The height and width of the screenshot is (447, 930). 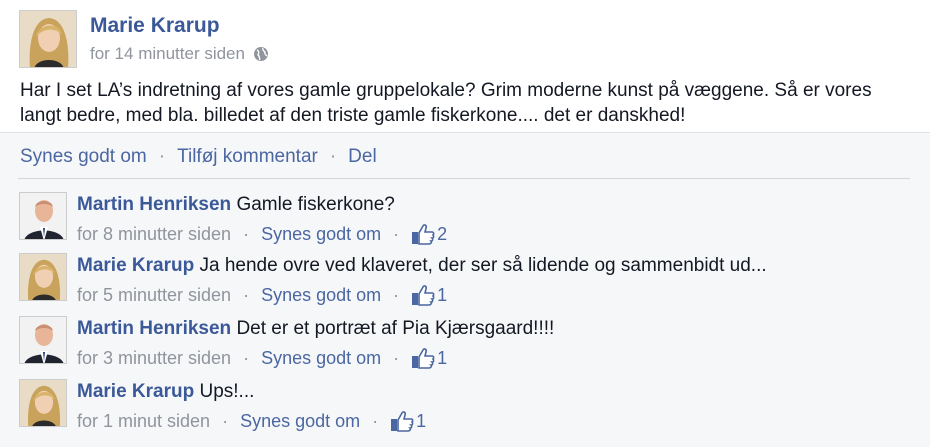 I want to click on comment-meta: for 5 minutter siden · Synes godt om · 1, so click(x=262, y=295).